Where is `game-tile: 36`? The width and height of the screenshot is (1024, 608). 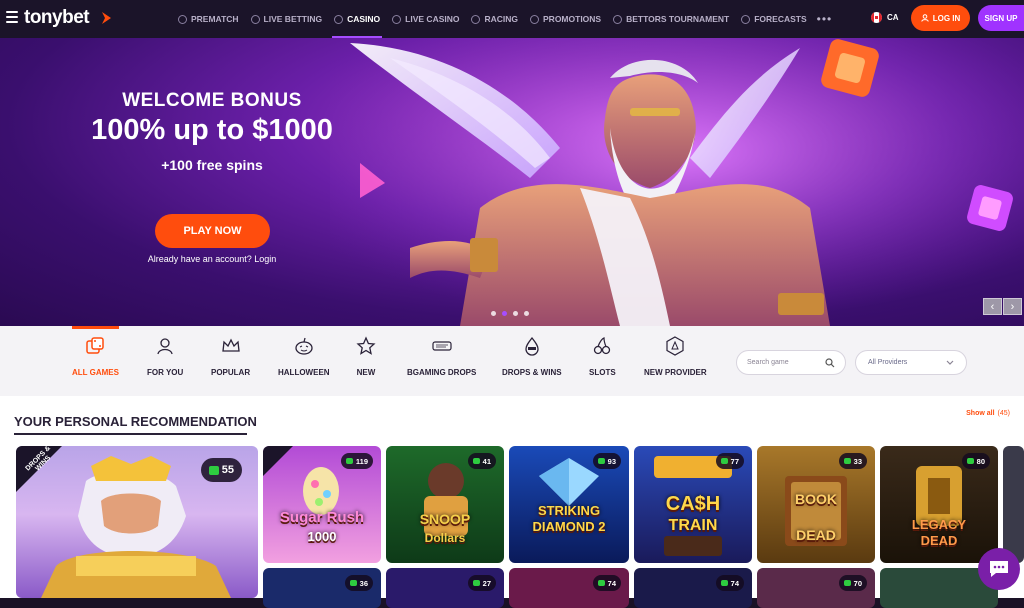
game-tile: 36 is located at coordinates (322, 588).